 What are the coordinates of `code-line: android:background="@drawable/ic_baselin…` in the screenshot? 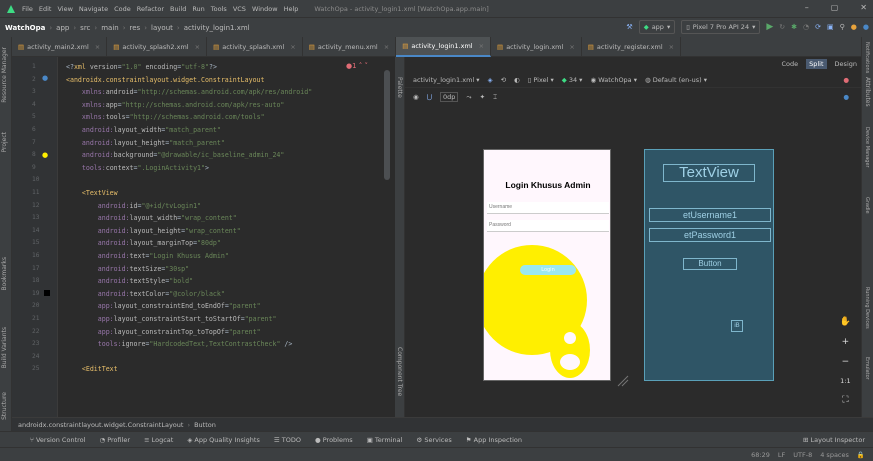 It's located at (175, 155).